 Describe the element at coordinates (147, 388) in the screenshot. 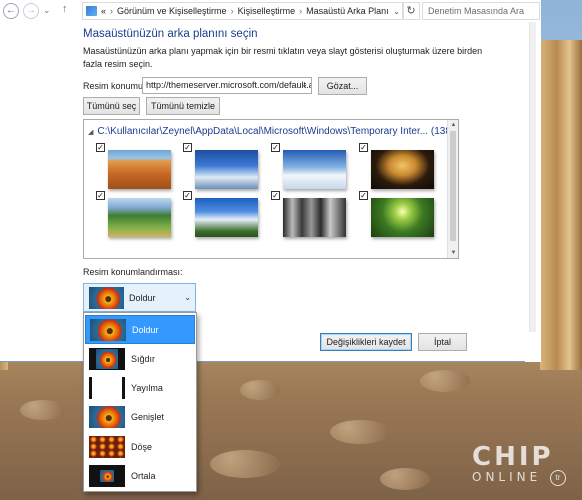

I see `option-label: Yayılma` at that location.